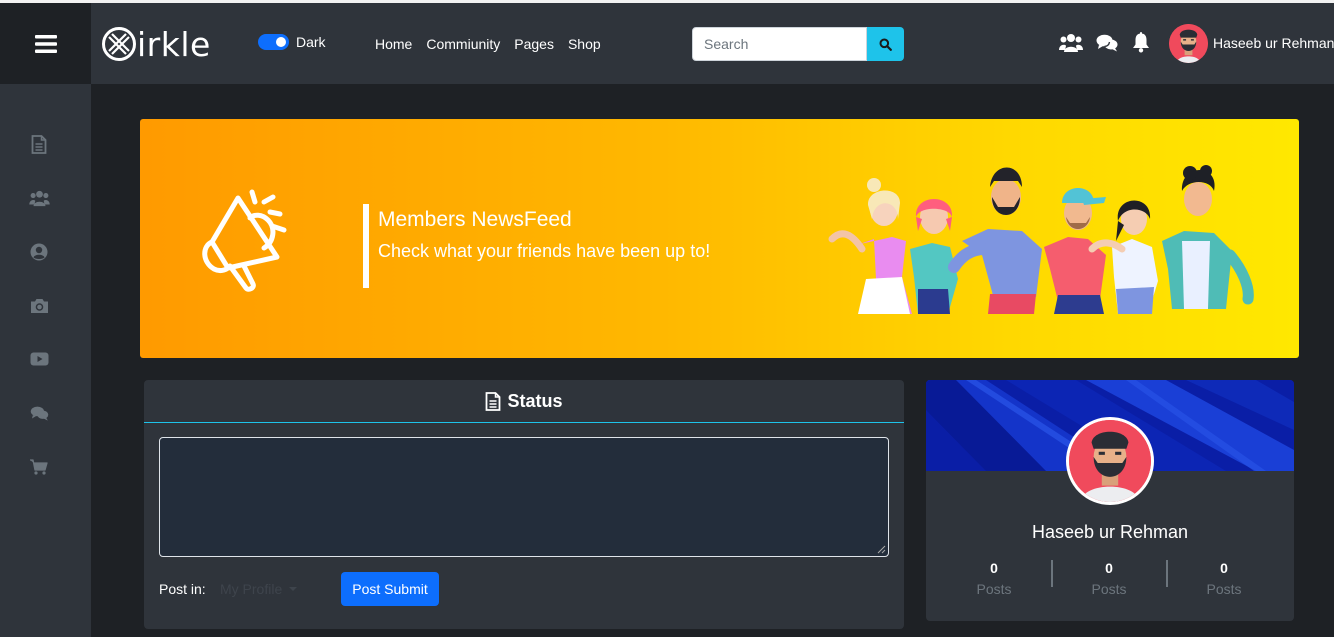 This screenshot has height=637, width=1334. I want to click on logo-mark-icon, so click(119, 44).